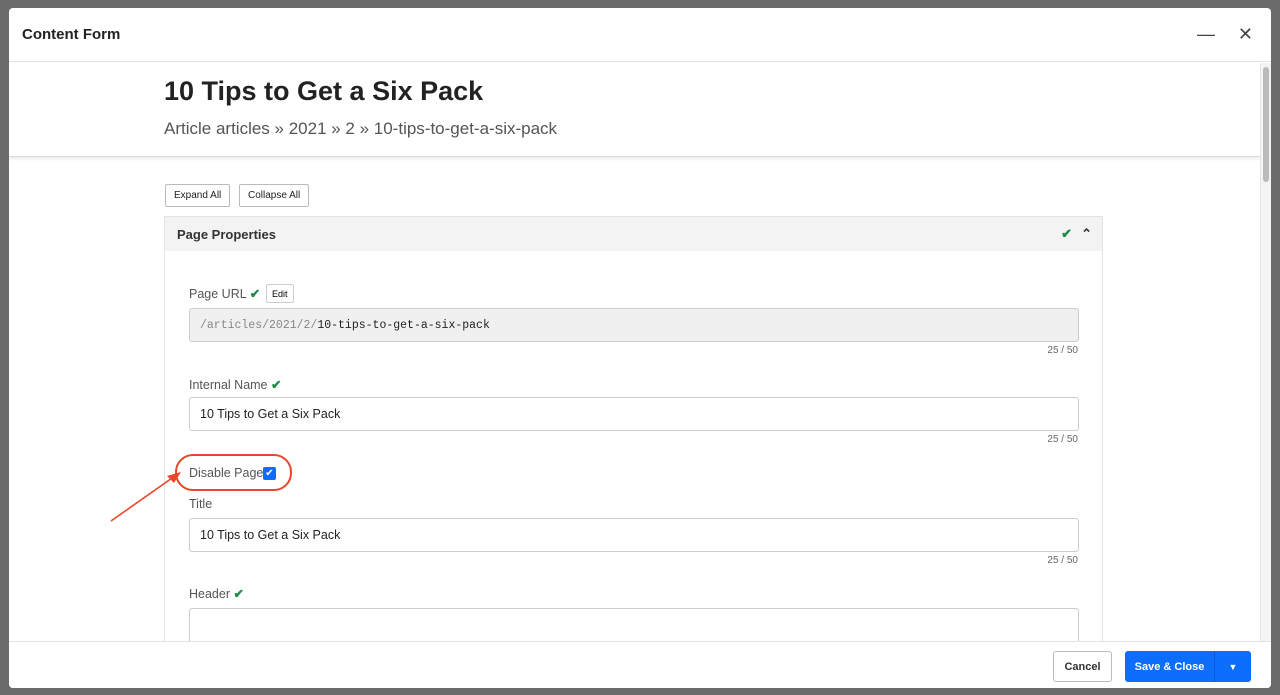 The height and width of the screenshot is (695, 1280). I want to click on close-icon: ✕, so click(1245, 34).